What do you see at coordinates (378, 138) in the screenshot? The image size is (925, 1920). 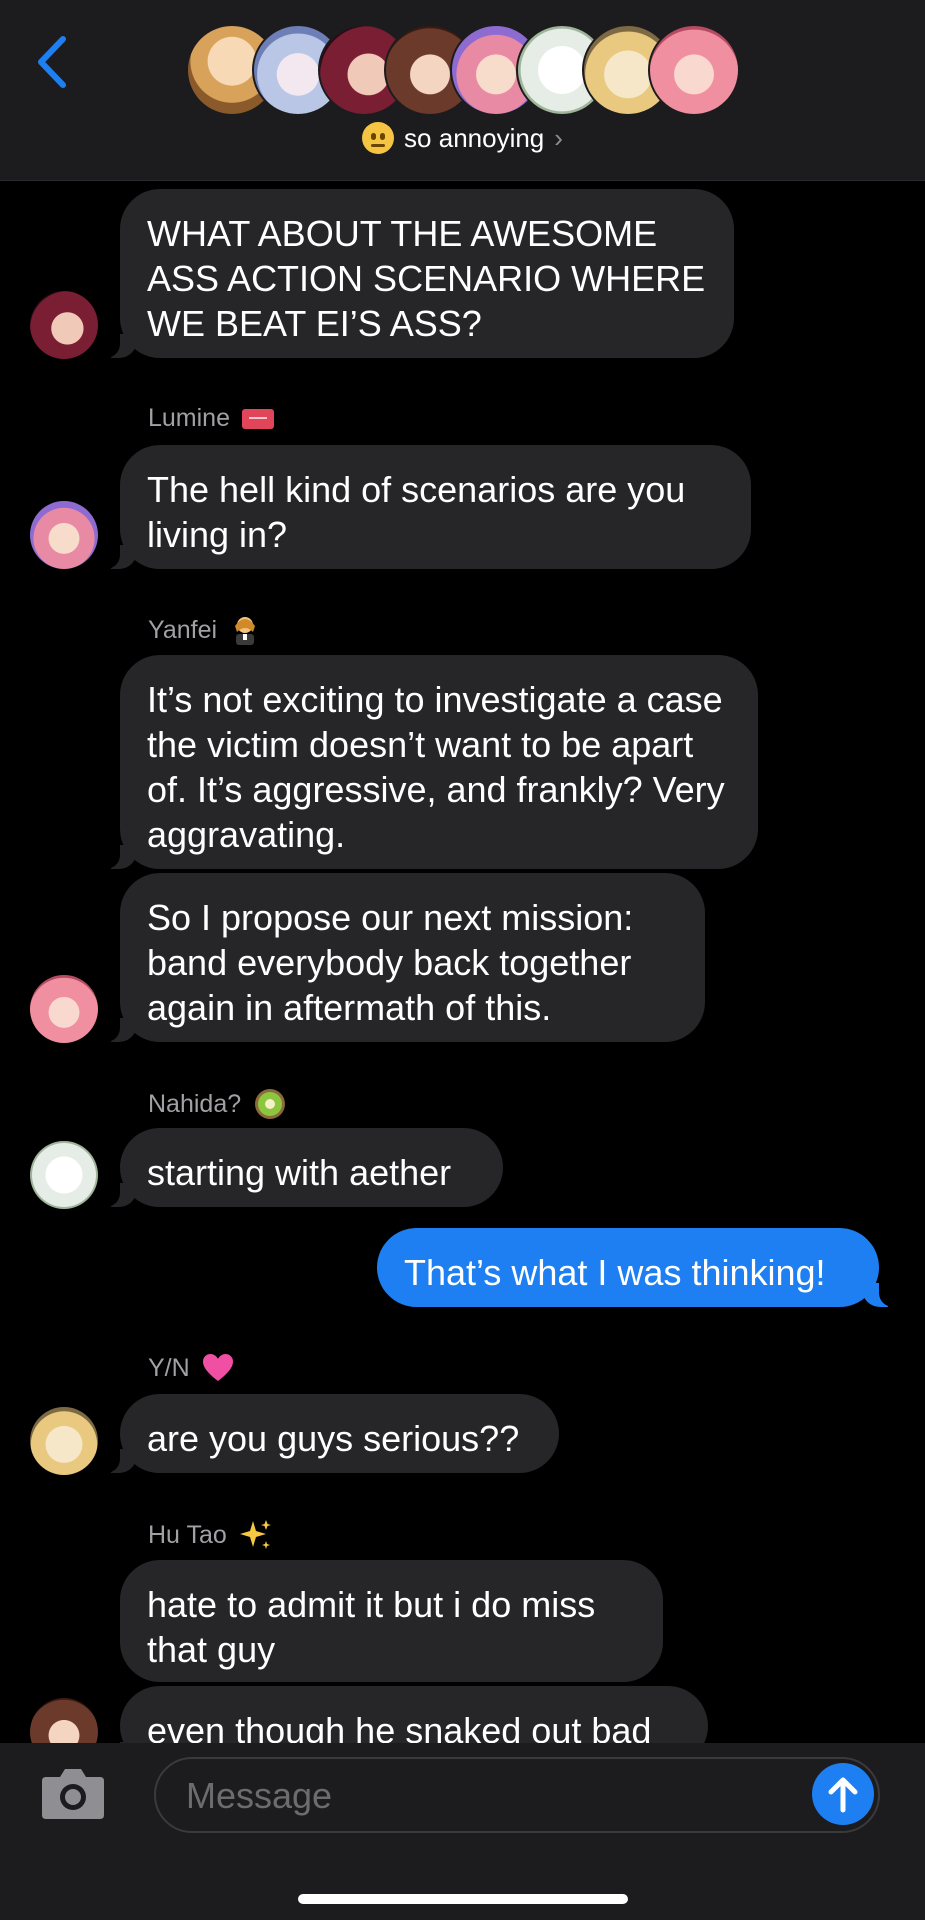 I see `neutral-face-icon` at bounding box center [378, 138].